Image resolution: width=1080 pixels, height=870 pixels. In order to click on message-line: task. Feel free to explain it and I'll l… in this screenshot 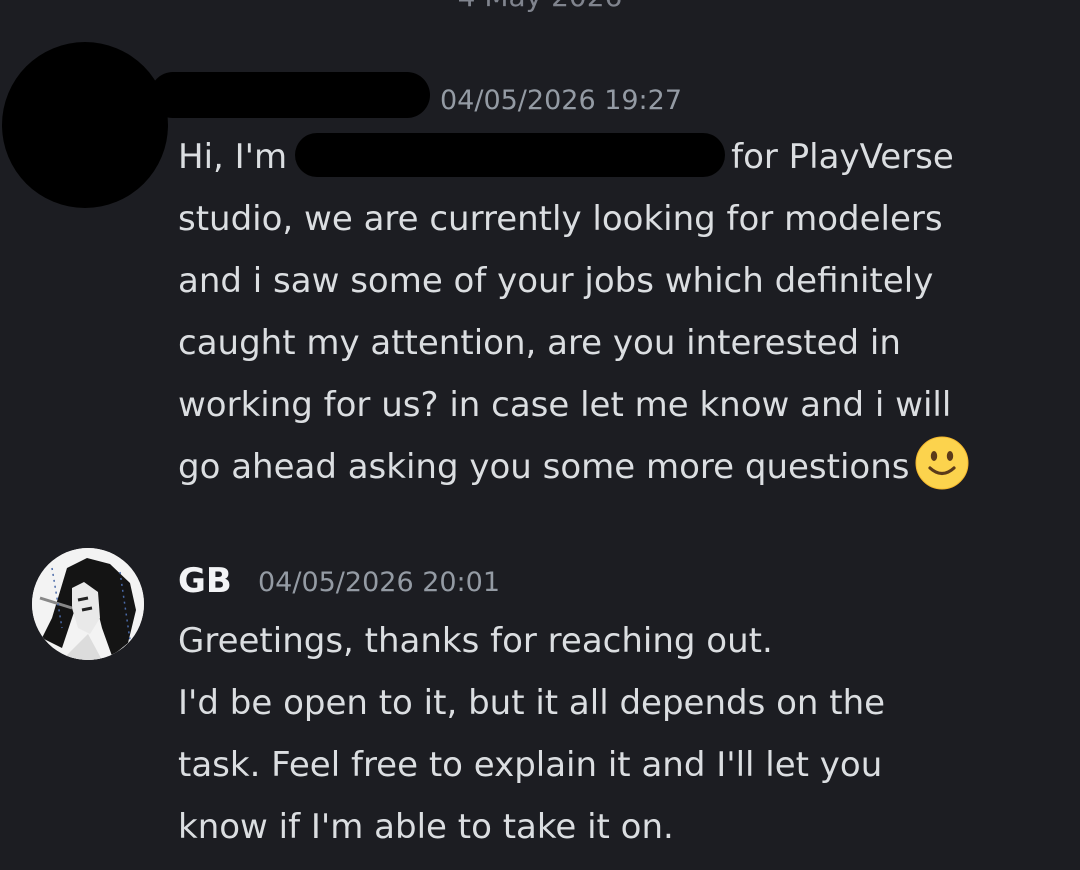, I will do `click(530, 765)`.